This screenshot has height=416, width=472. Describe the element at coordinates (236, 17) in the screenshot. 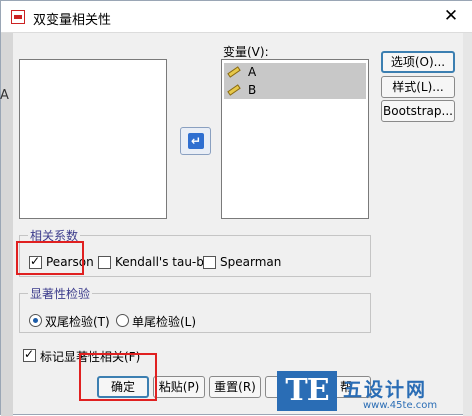

I see `title-bar: 双变量相关性 ✕` at that location.